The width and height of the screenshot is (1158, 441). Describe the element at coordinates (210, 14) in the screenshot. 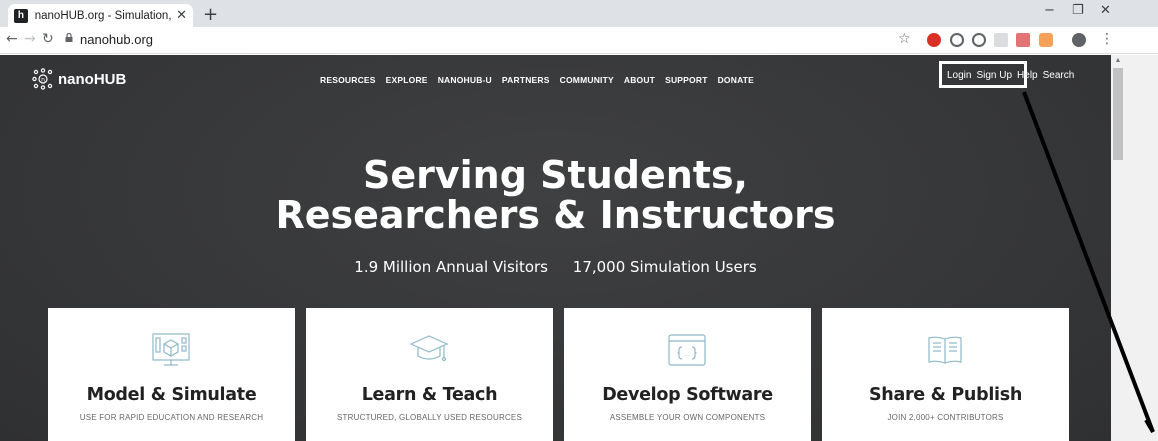

I see `new-tab-icon: +` at that location.